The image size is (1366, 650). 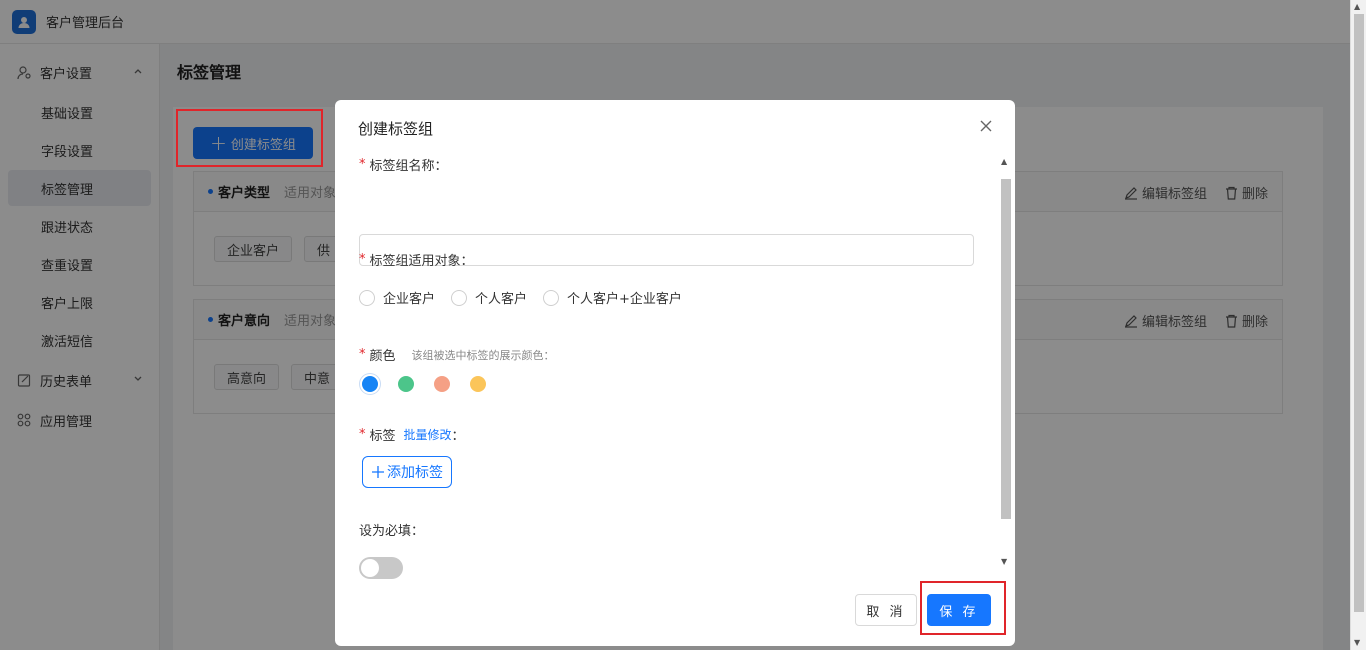 What do you see at coordinates (370, 384) in the screenshot?
I see `color-swatch-blue` at bounding box center [370, 384].